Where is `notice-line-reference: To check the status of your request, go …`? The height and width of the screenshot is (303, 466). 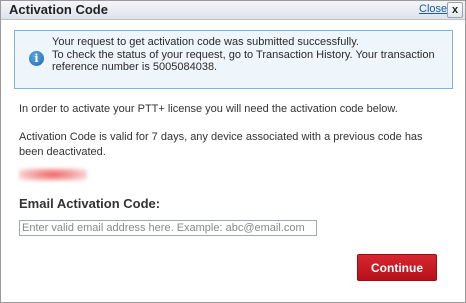 notice-line-reference: To check the status of your request, go … is located at coordinates (243, 61).